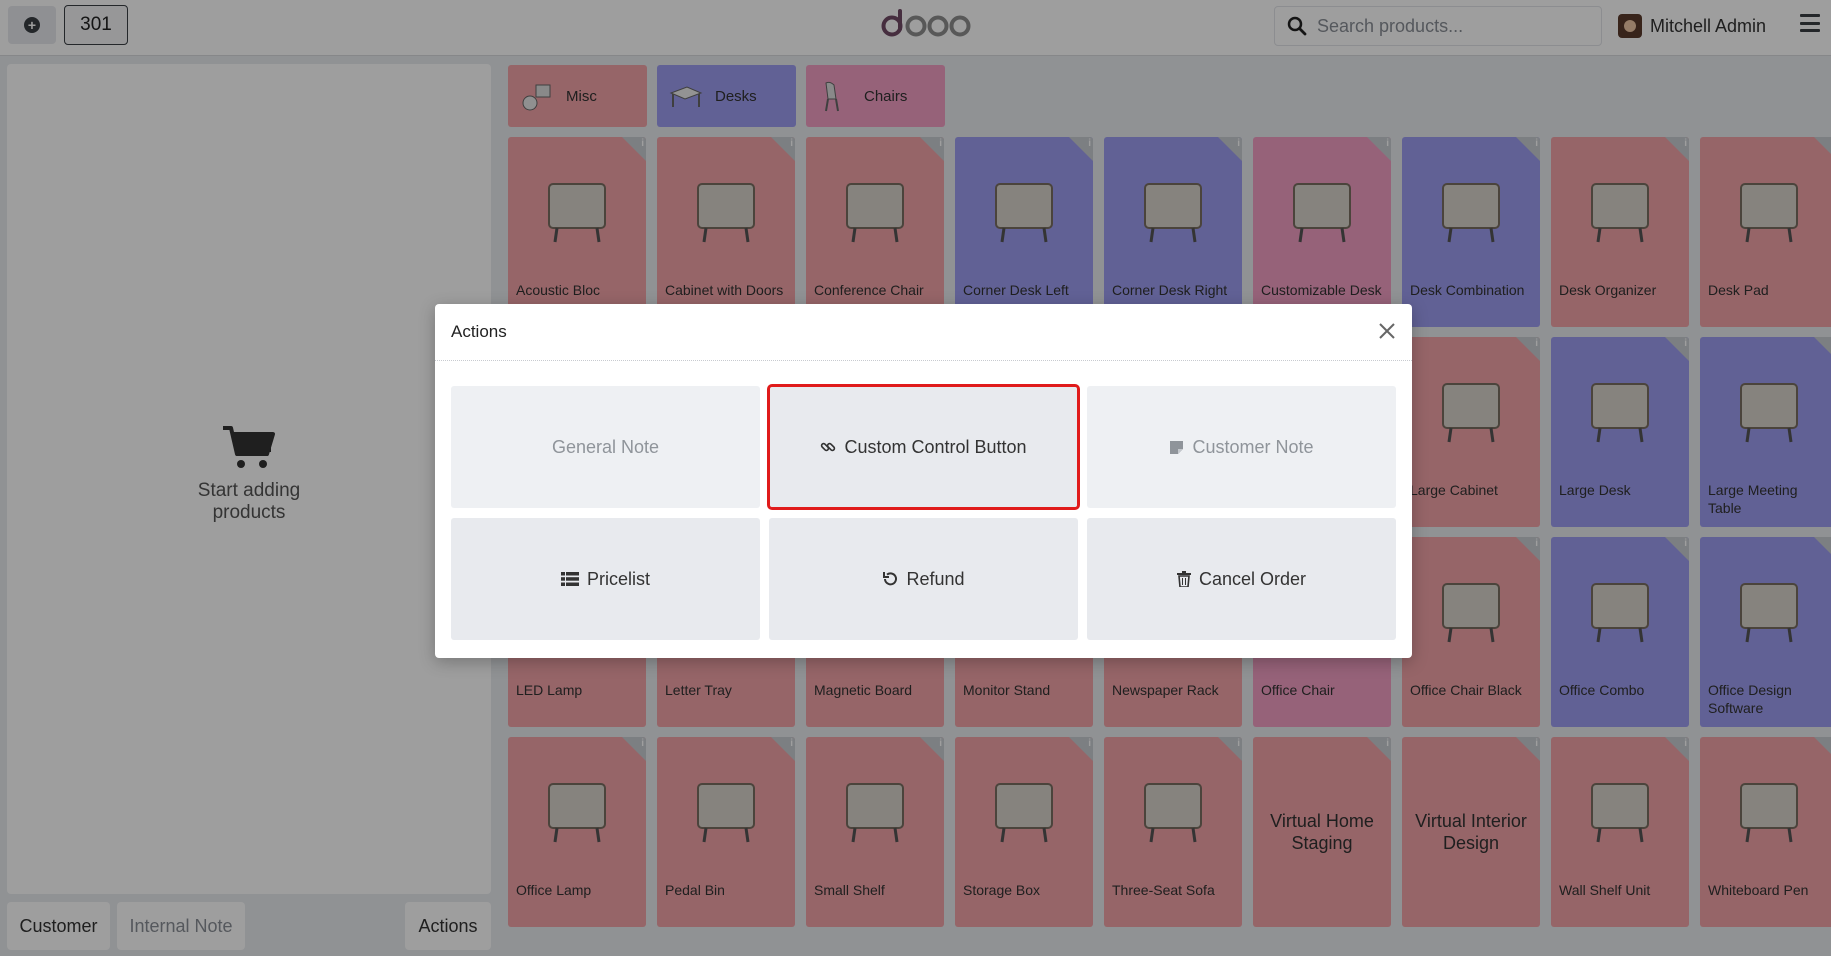 This screenshot has height=956, width=1831. I want to click on customer-note-label: Customer Note, so click(1253, 446).